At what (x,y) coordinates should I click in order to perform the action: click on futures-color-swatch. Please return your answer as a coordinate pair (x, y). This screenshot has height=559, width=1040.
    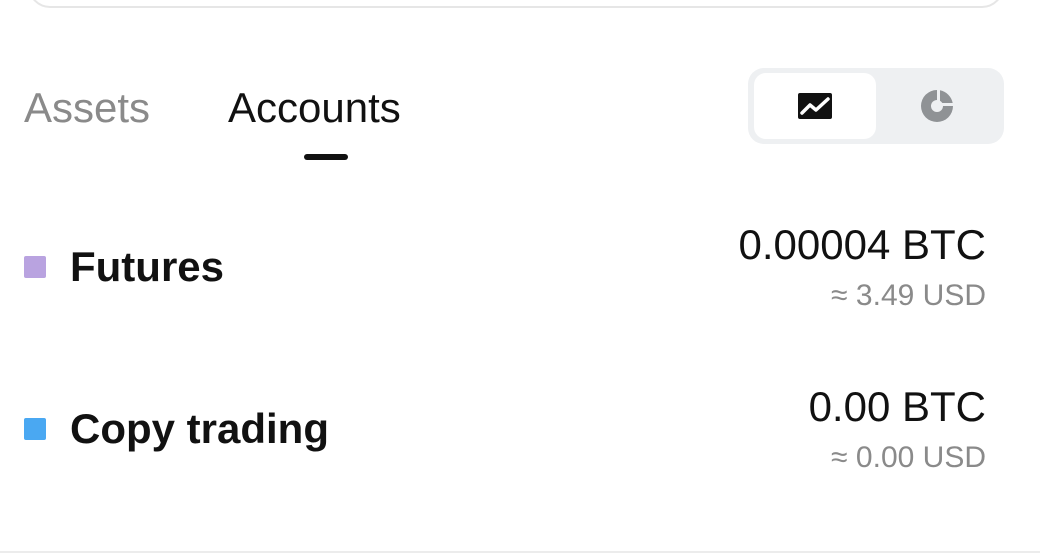
    Looking at the image, I should click on (35, 267).